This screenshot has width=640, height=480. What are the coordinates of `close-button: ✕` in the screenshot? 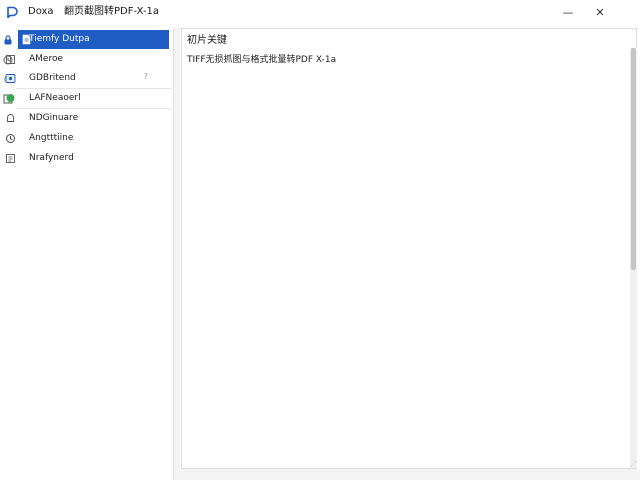 It's located at (600, 12).